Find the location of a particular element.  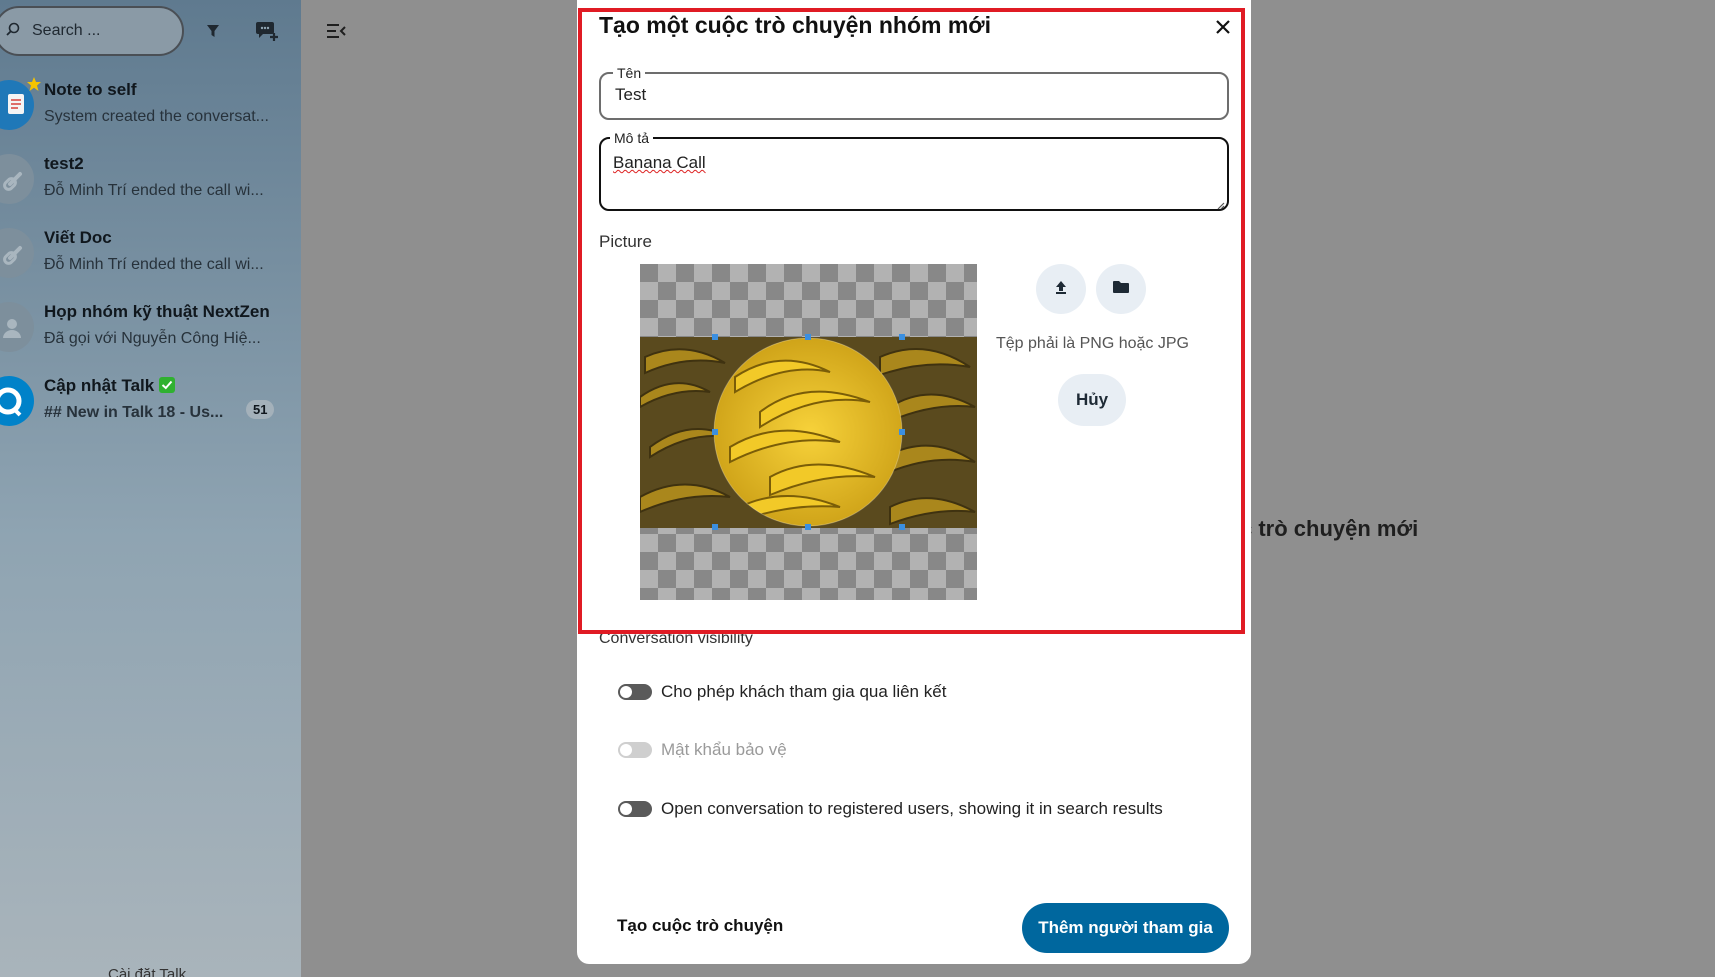

allow-guests-toggle-row: Cho phép khách tham gia qua liên kết is located at coordinates (782, 692).